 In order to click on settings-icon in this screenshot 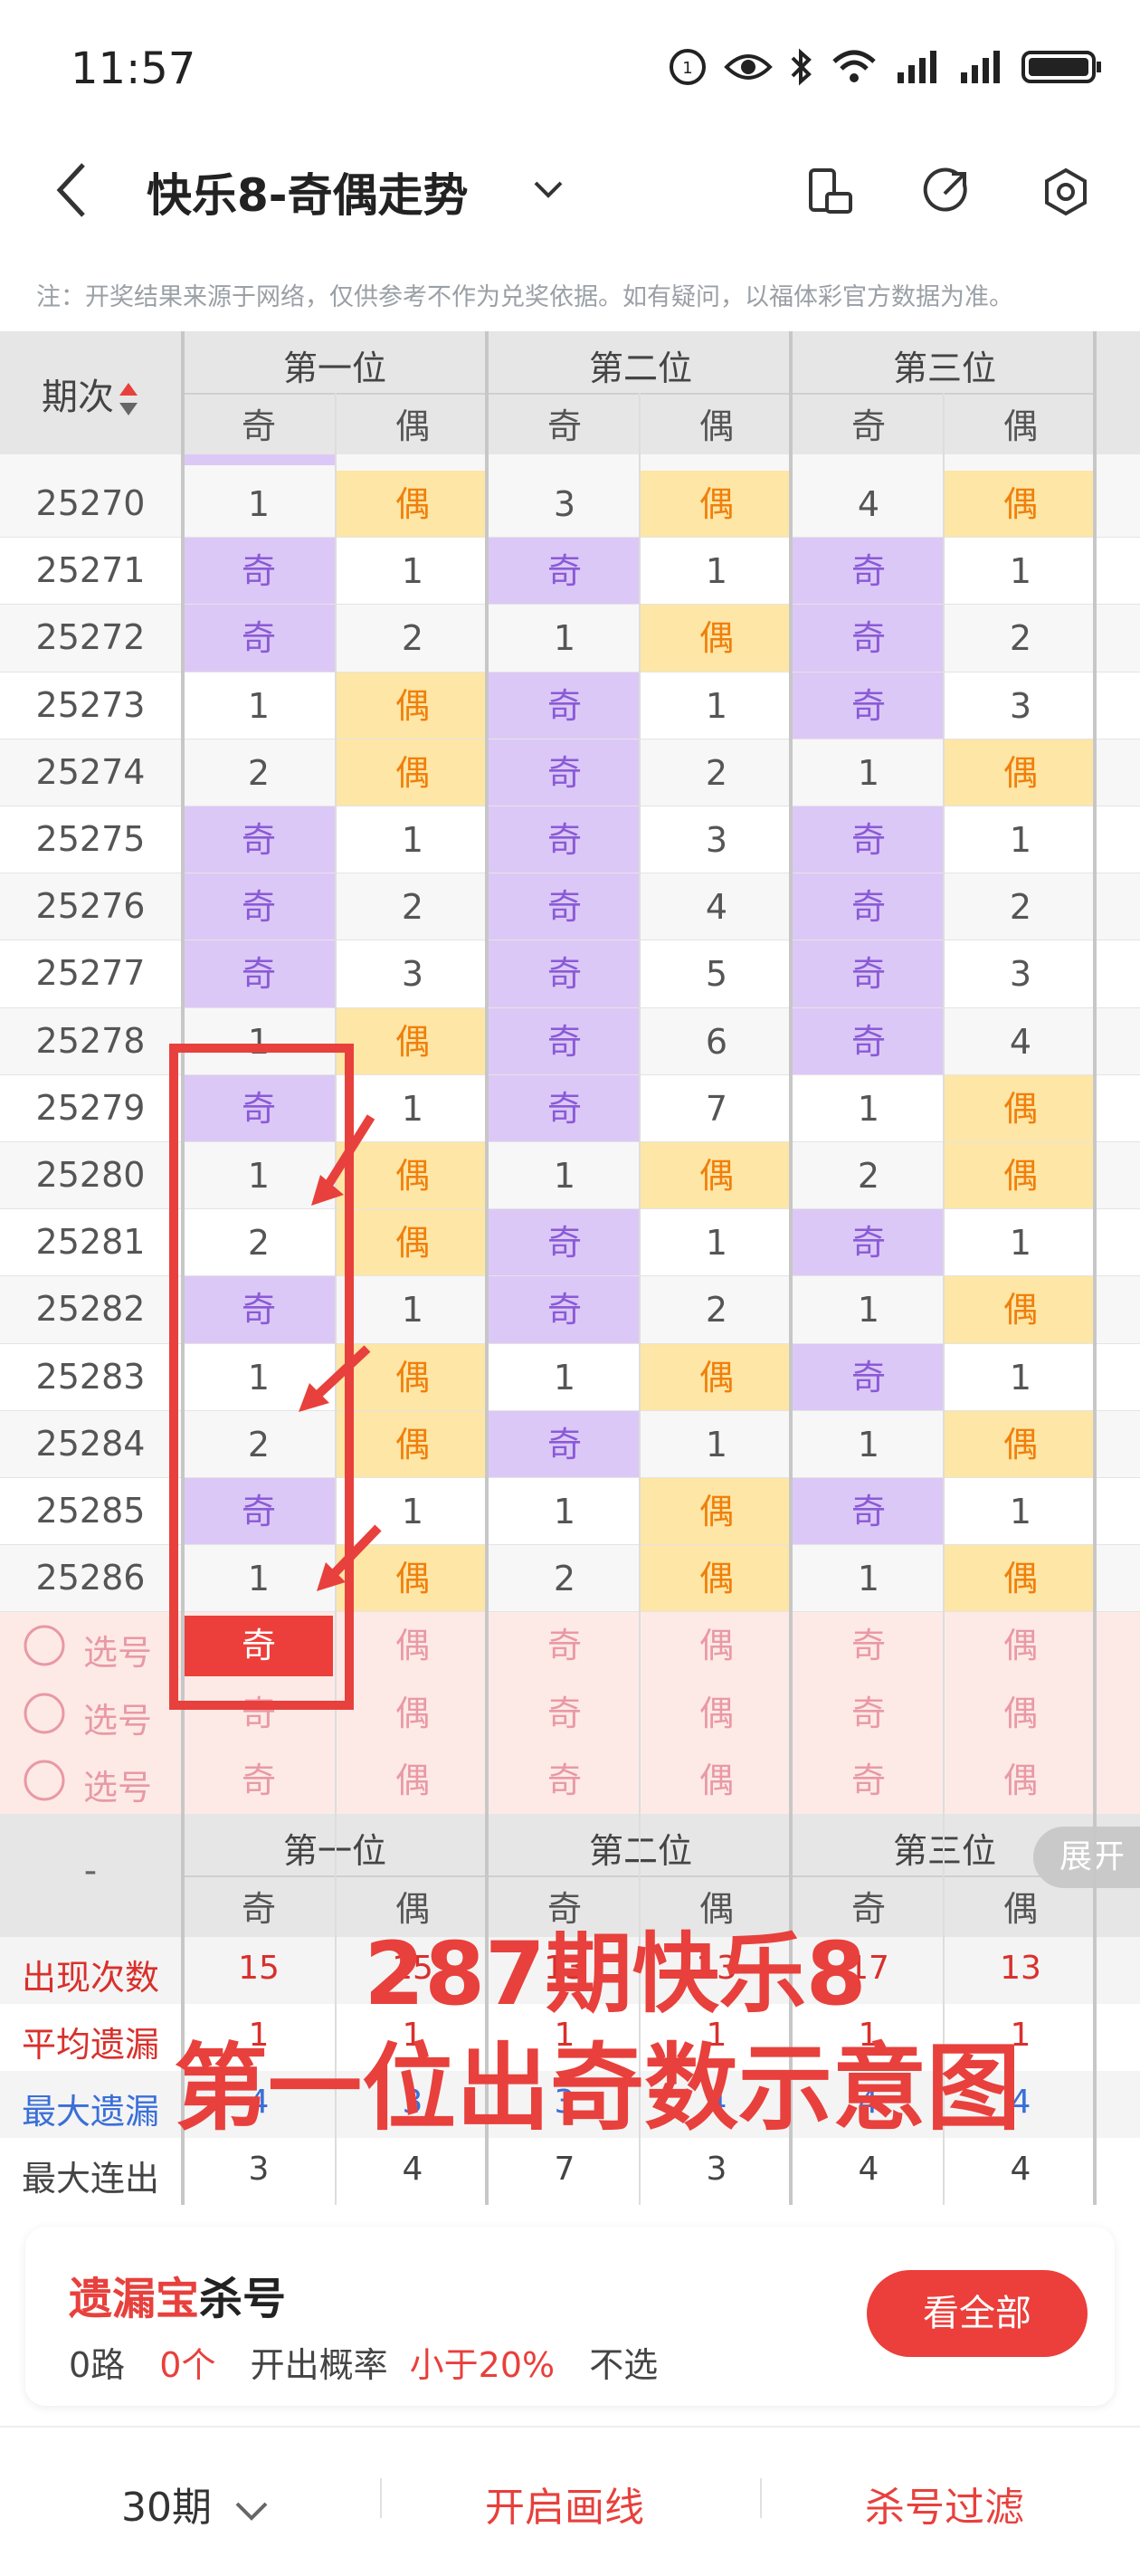, I will do `click(1066, 192)`.